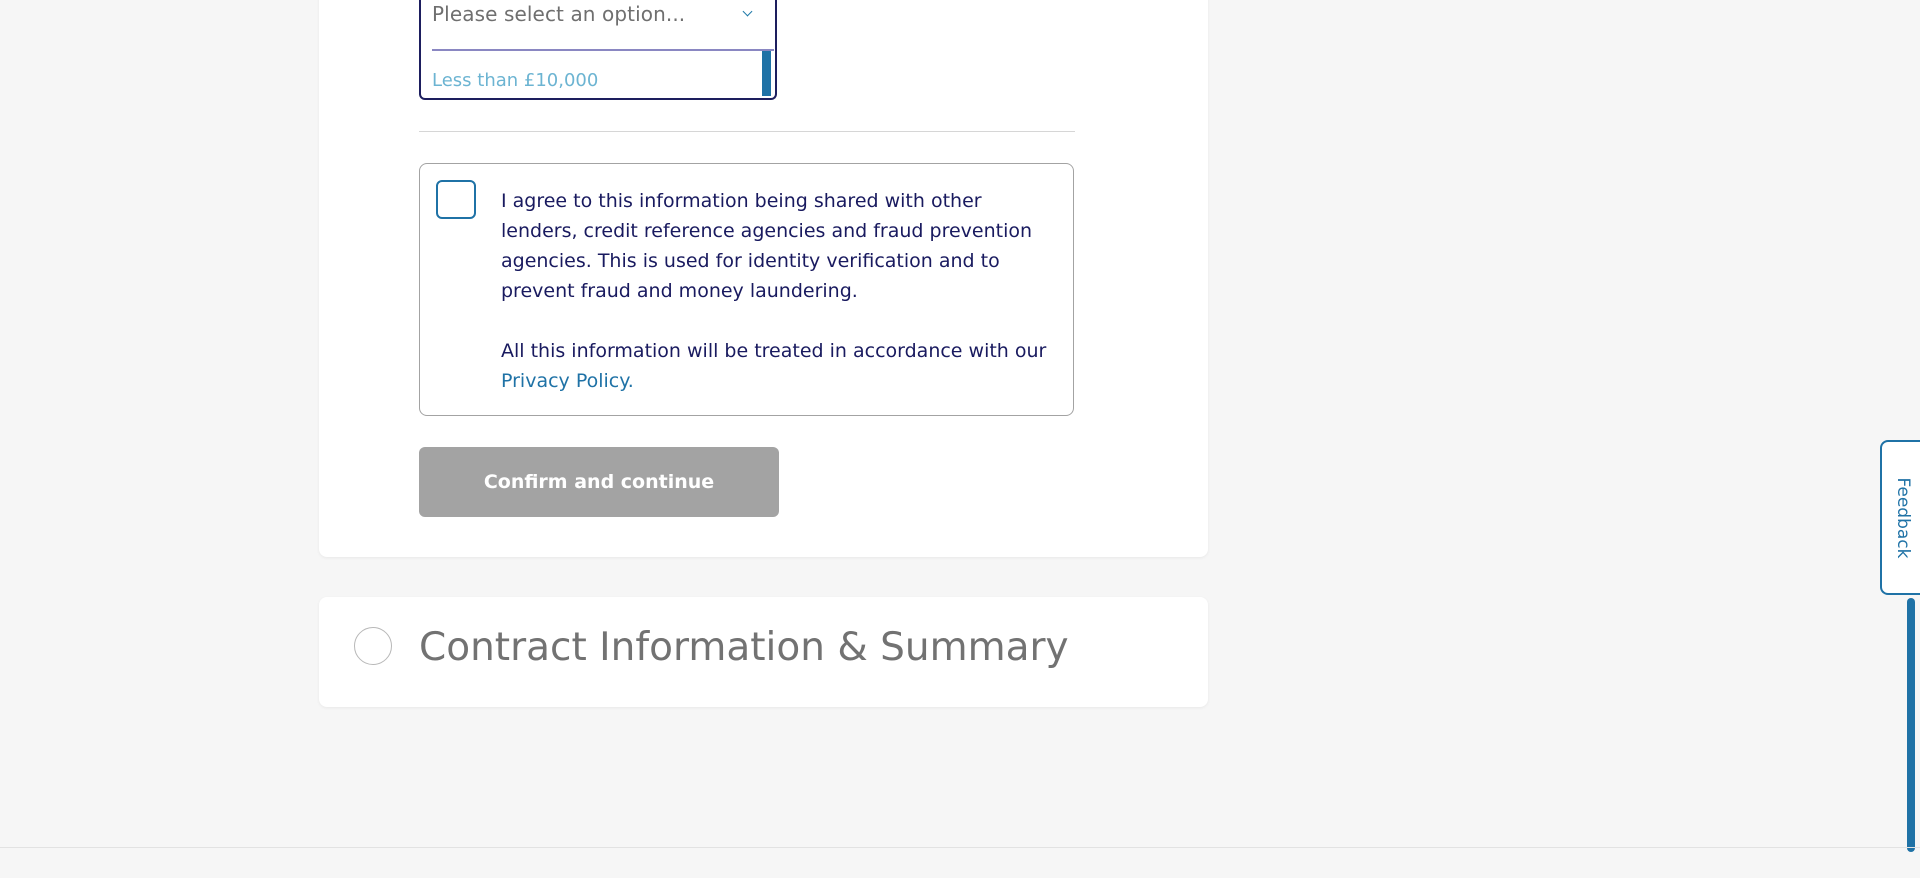 The width and height of the screenshot is (1920, 878). I want to click on confirm-continue-button: Confirm and continue, so click(599, 482).